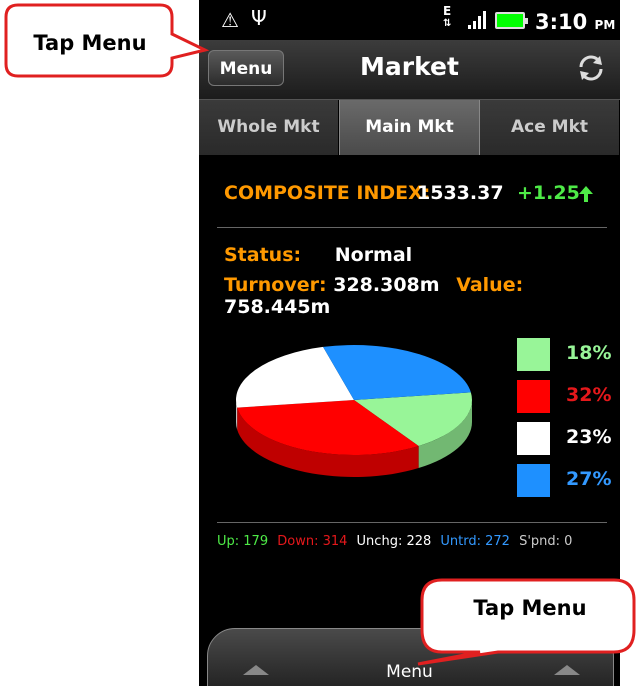 The width and height of the screenshot is (640, 686). Describe the element at coordinates (589, 479) in the screenshot. I see `legend-label: 27%` at that location.